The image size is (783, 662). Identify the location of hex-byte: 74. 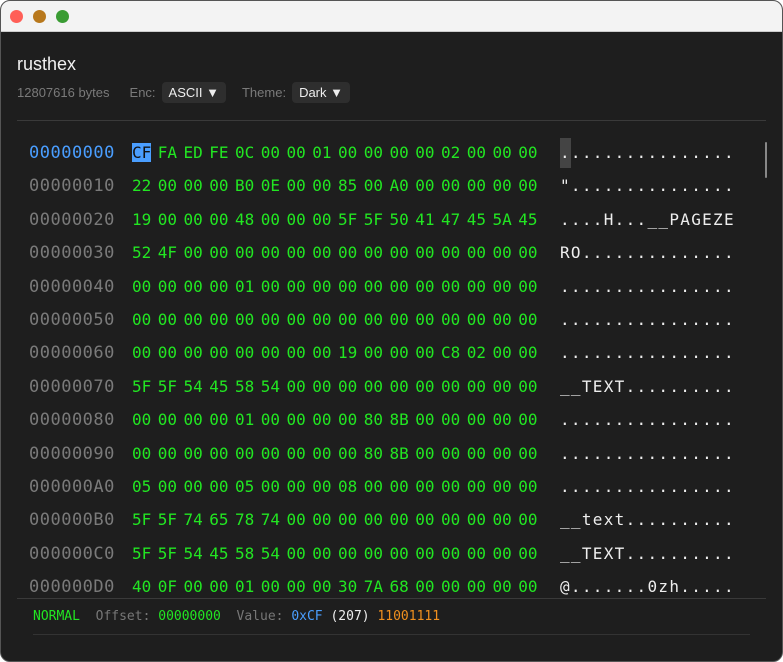
(197, 520).